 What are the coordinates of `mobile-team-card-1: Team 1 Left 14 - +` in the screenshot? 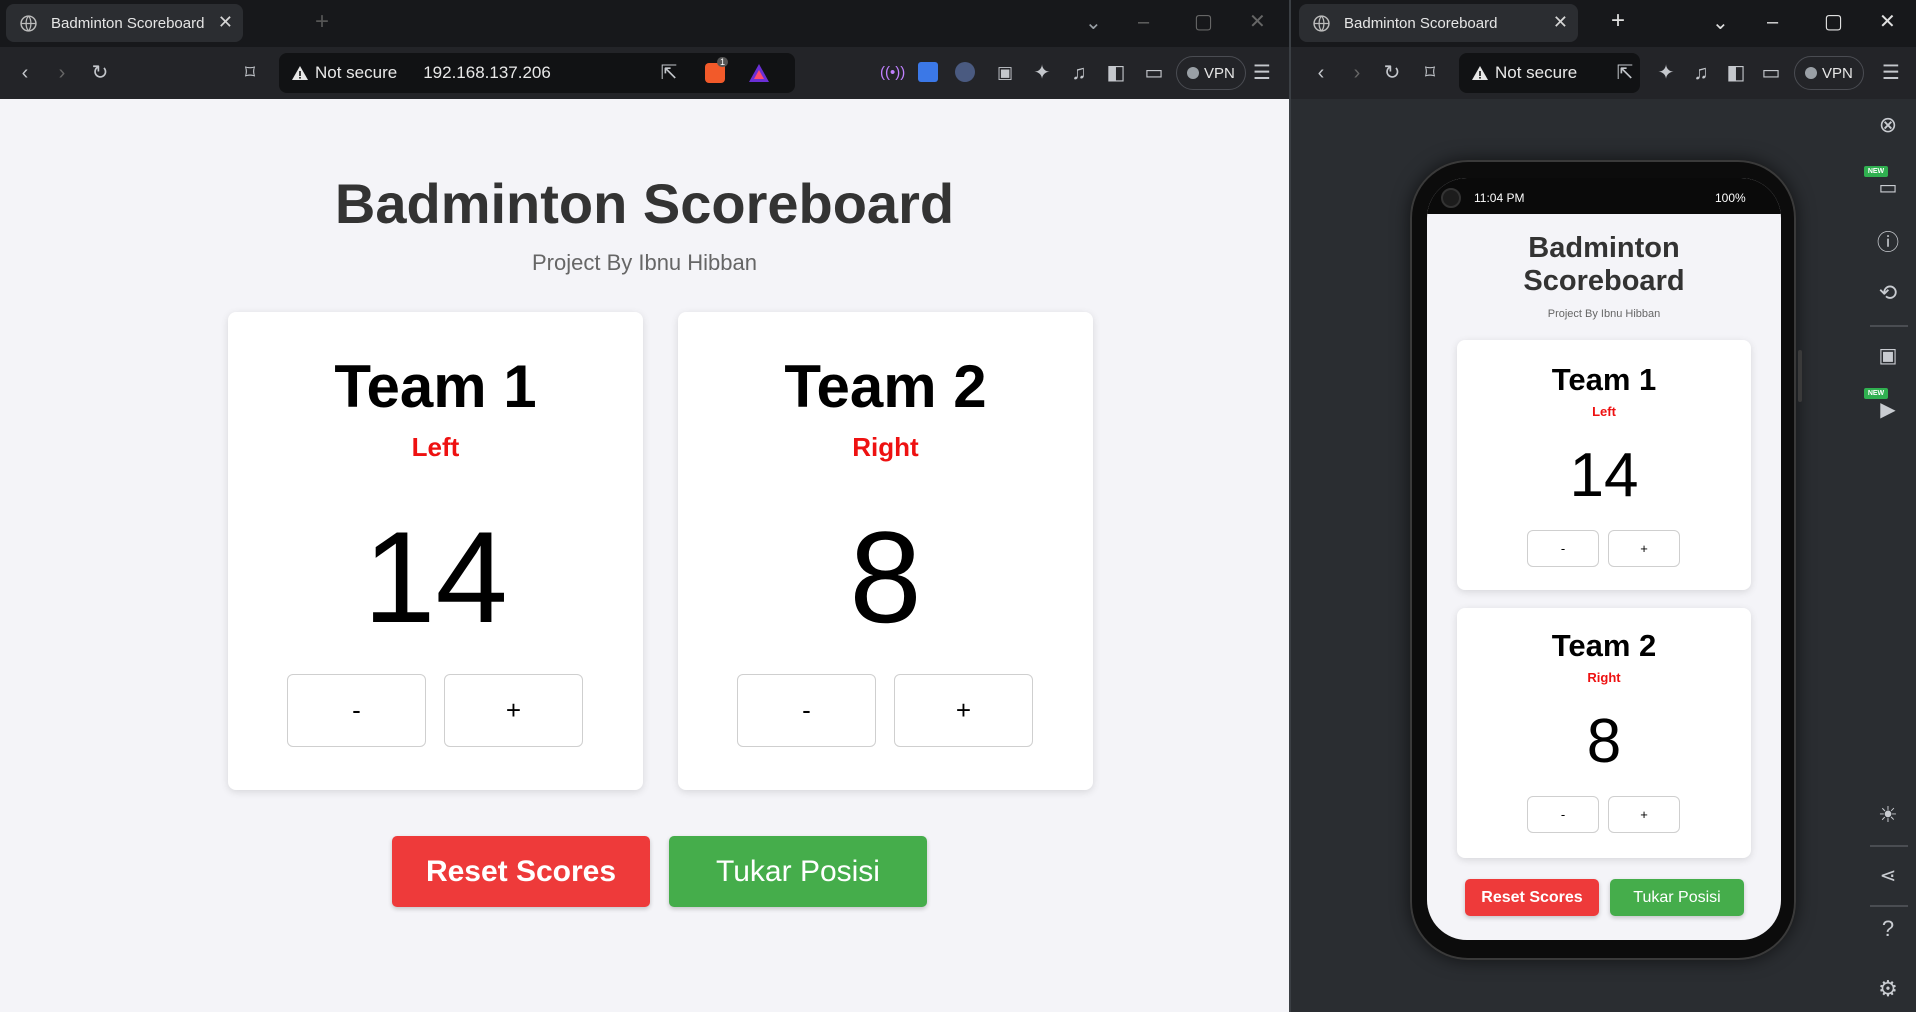 It's located at (1604, 465).